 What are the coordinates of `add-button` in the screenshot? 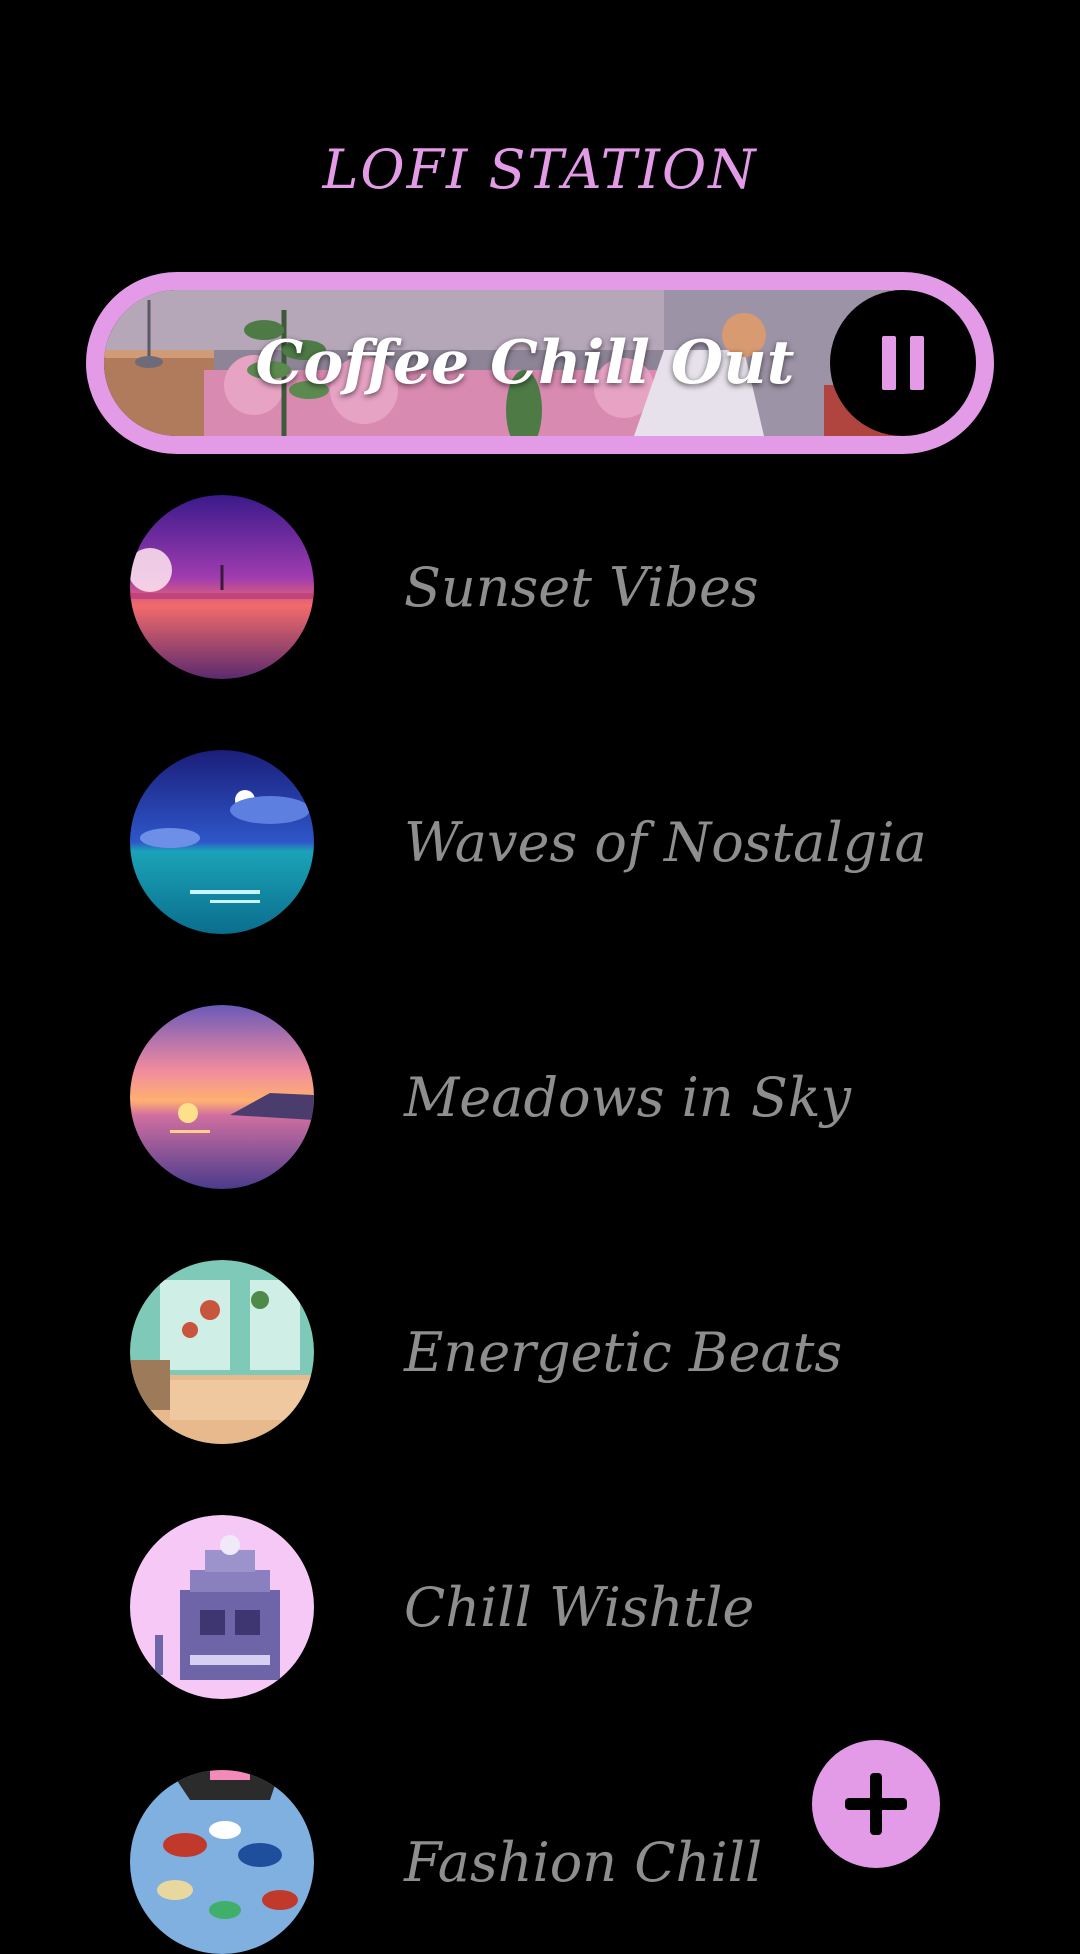 It's located at (876, 1804).